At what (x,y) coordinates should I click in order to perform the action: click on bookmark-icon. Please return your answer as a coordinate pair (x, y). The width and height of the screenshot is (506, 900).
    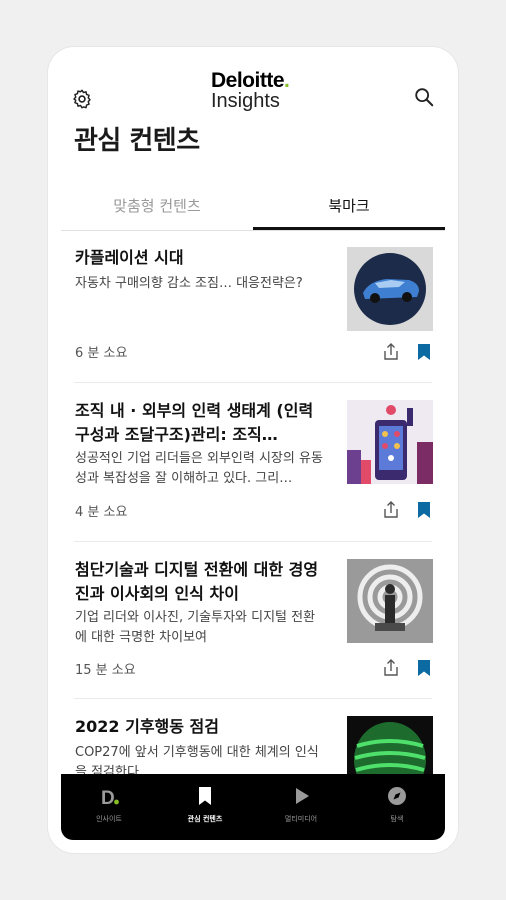
    Looking at the image, I should click on (205, 796).